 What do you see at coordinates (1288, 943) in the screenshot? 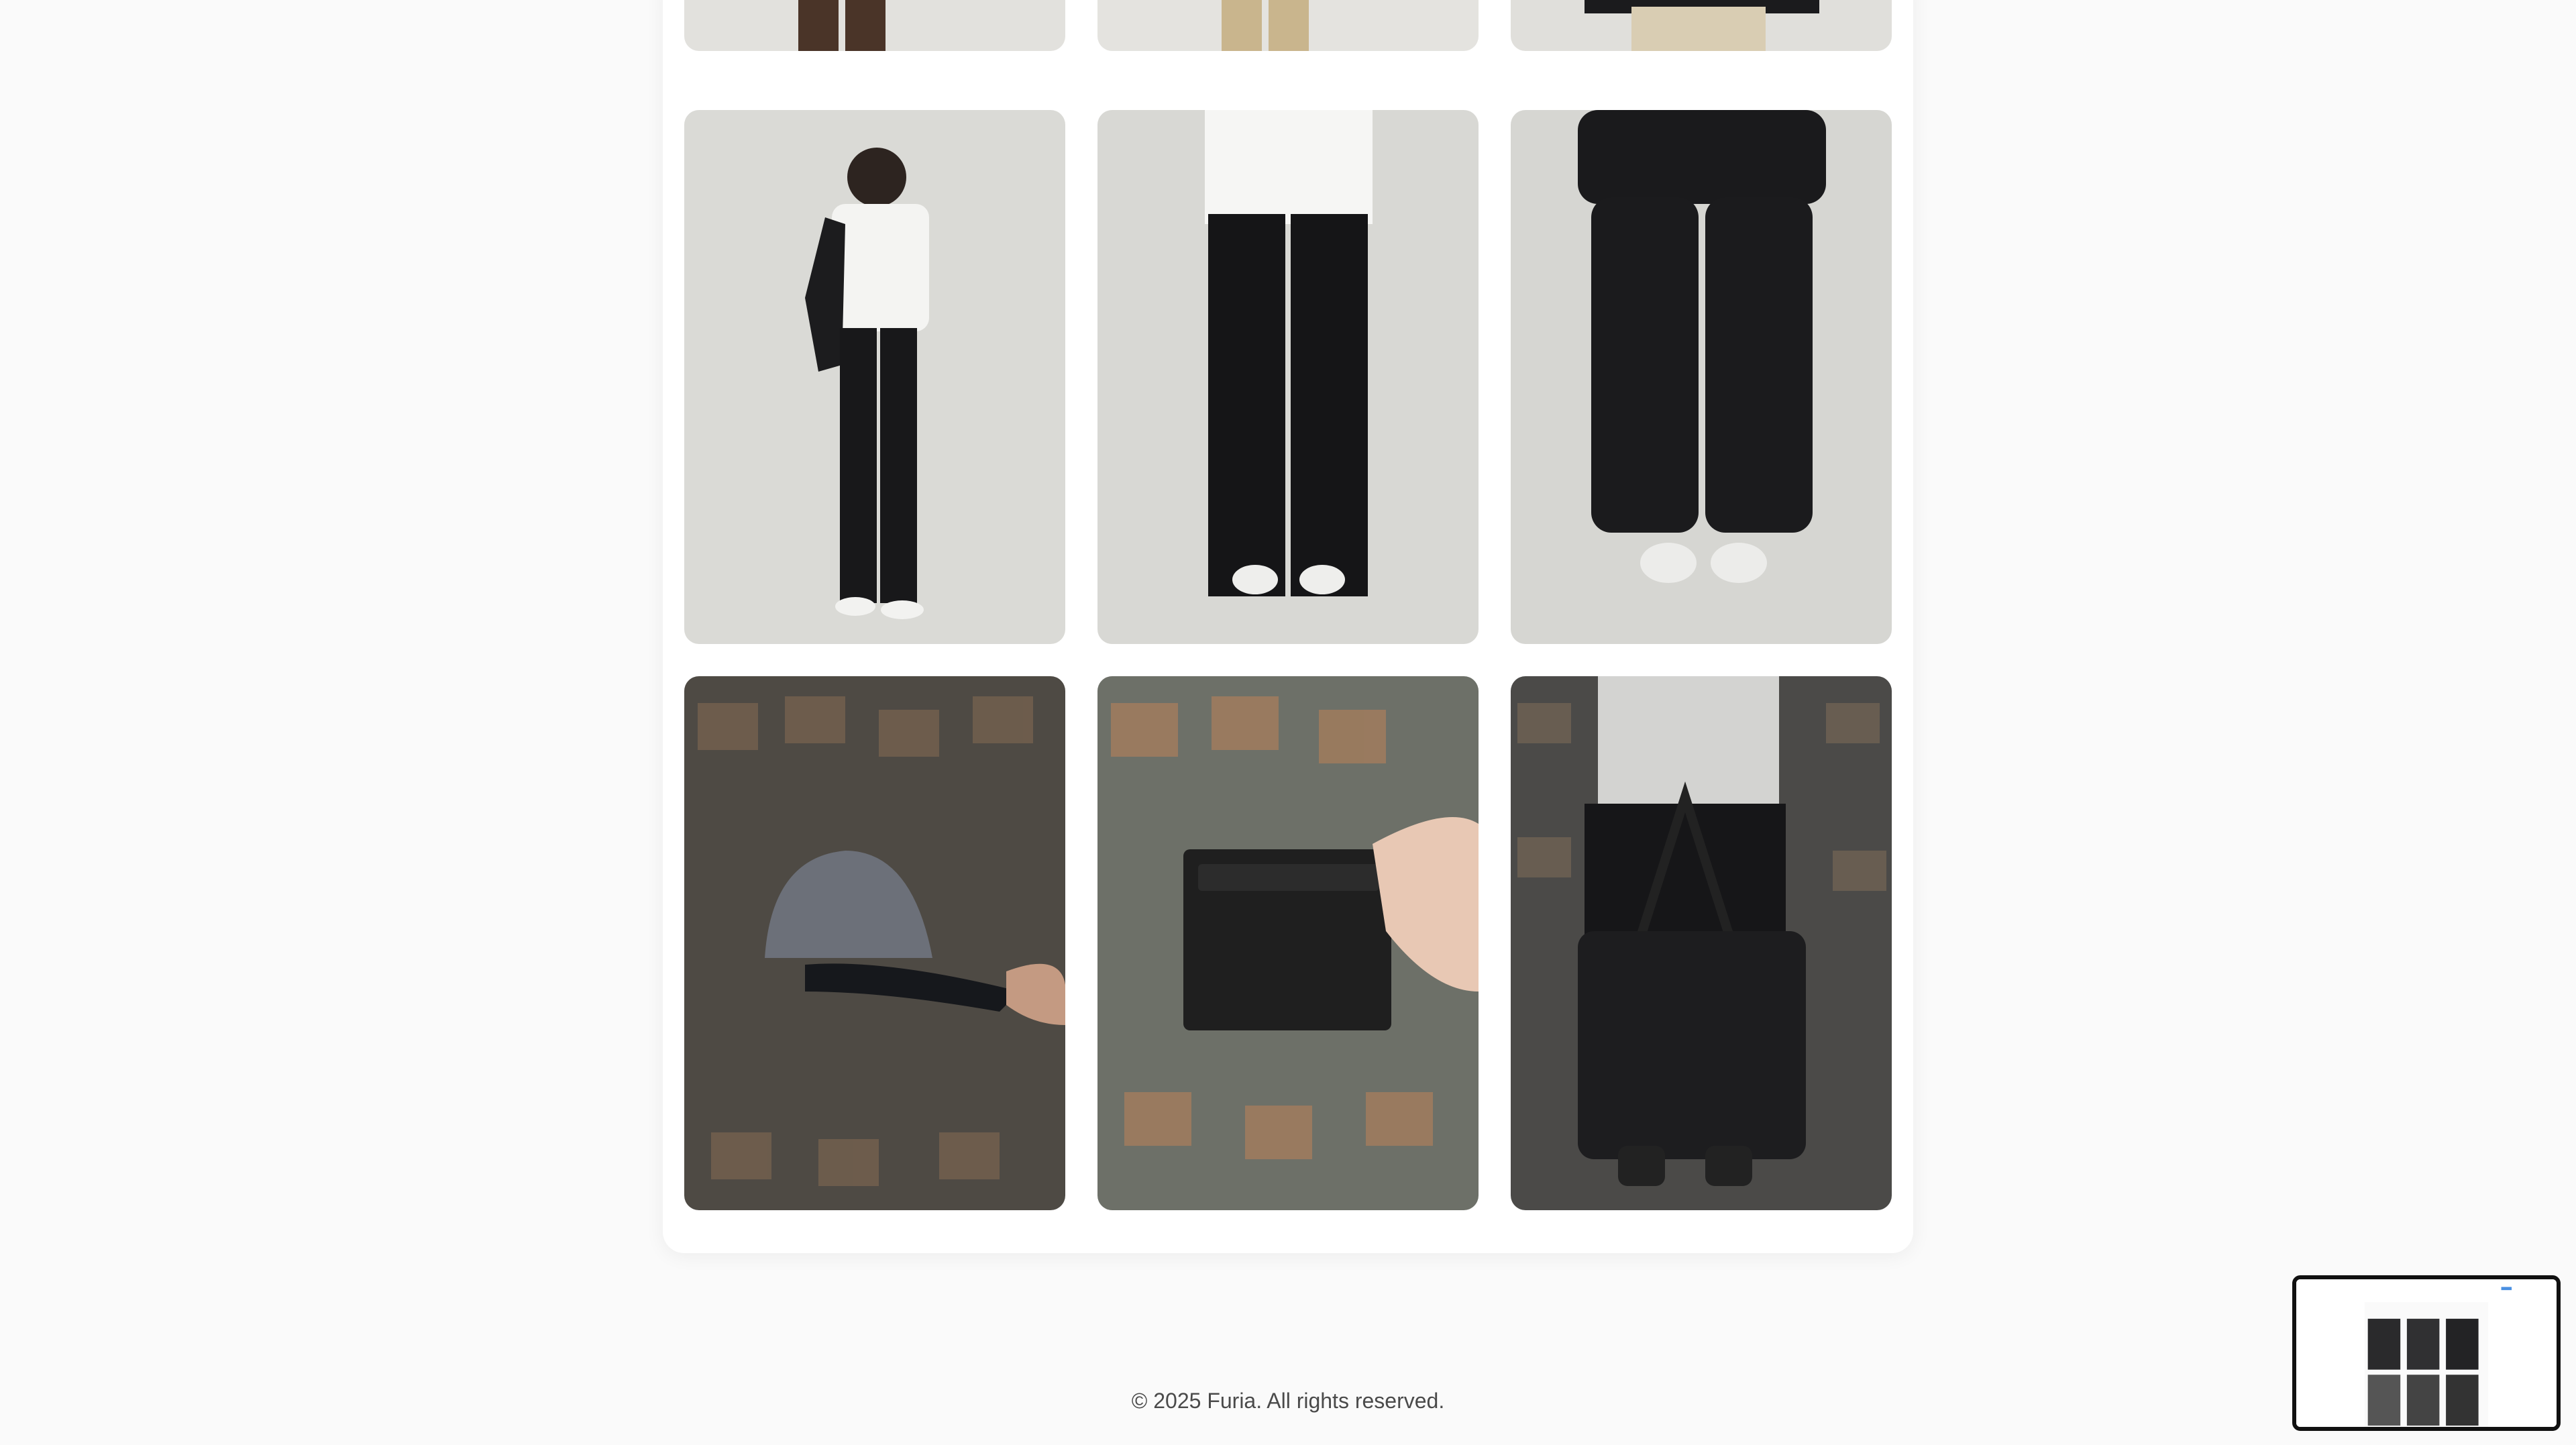
I see `gallery-photo-leather-card-holder` at bounding box center [1288, 943].